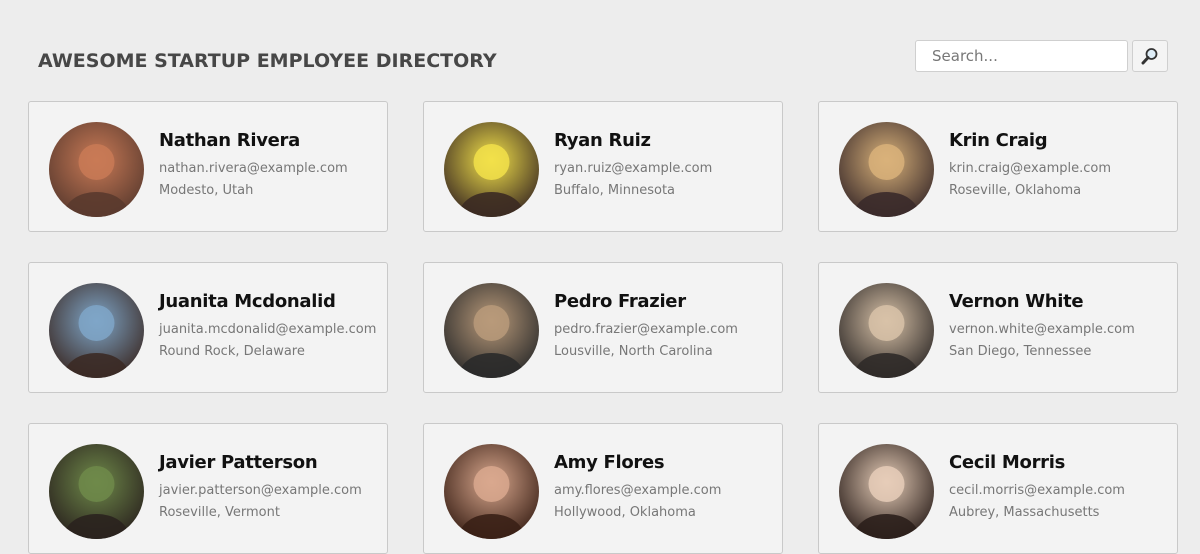 The image size is (1200, 554). What do you see at coordinates (1020, 351) in the screenshot?
I see `employee-location: San Diego, Tennessee` at bounding box center [1020, 351].